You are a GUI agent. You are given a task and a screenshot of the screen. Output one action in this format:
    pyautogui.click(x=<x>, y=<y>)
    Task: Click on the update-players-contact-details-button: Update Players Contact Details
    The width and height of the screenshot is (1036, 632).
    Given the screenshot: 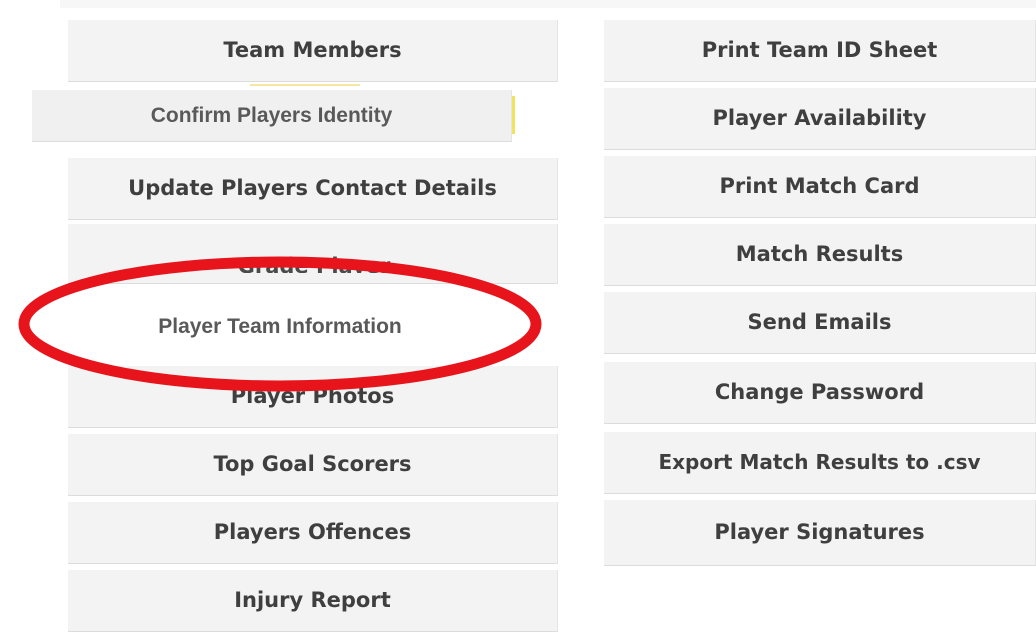 What is the action you would take?
    pyautogui.click(x=313, y=189)
    